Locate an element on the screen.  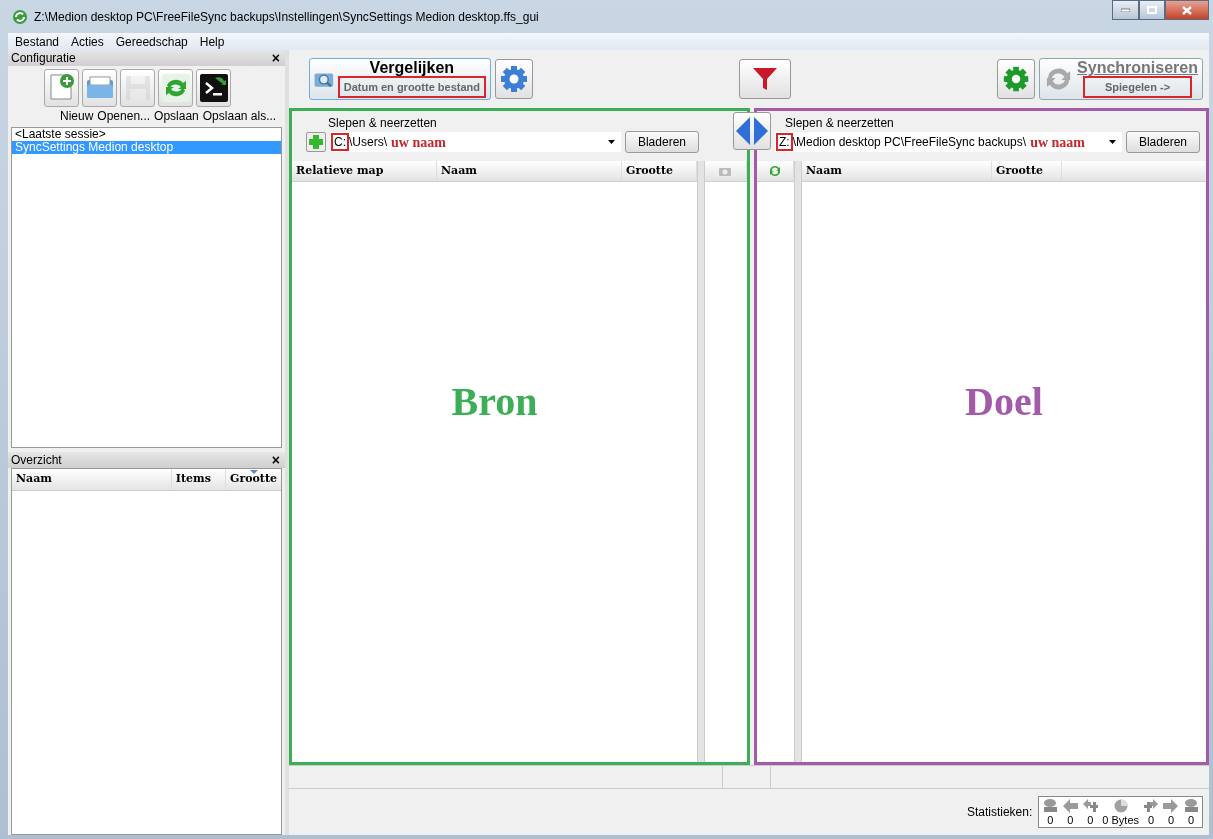
terminal-icon is located at coordinates (213, 88).